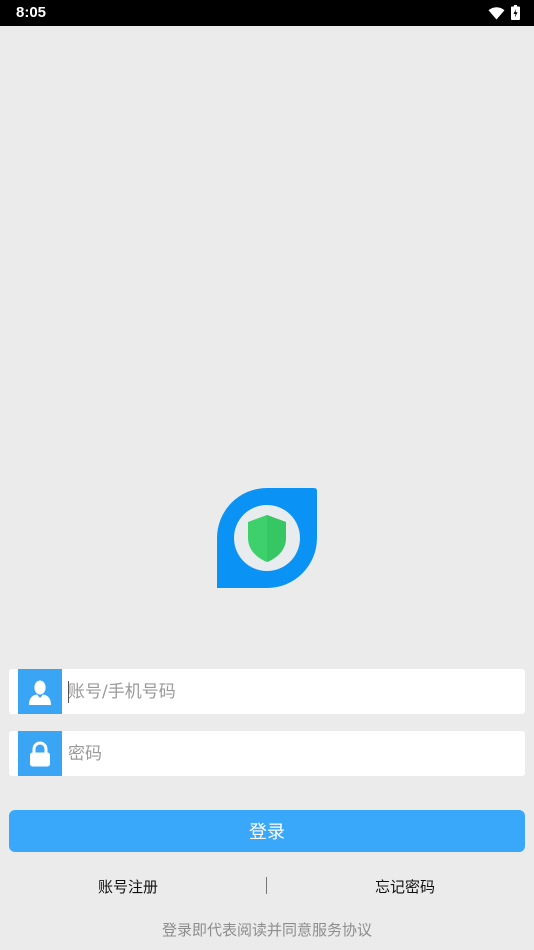 The width and height of the screenshot is (534, 950). Describe the element at coordinates (40, 753) in the screenshot. I see `lock-icon` at that location.